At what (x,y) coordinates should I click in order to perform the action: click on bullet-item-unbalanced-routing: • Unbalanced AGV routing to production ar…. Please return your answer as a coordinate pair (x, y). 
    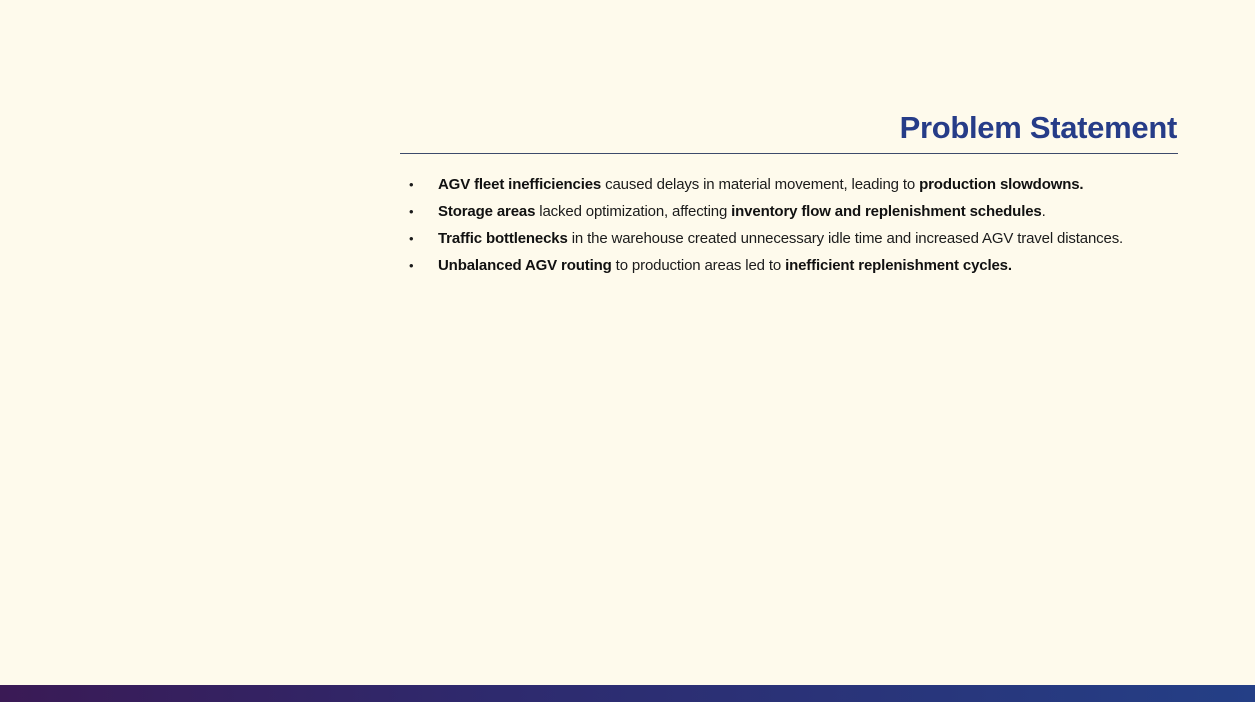
    Looking at the image, I should click on (795, 265).